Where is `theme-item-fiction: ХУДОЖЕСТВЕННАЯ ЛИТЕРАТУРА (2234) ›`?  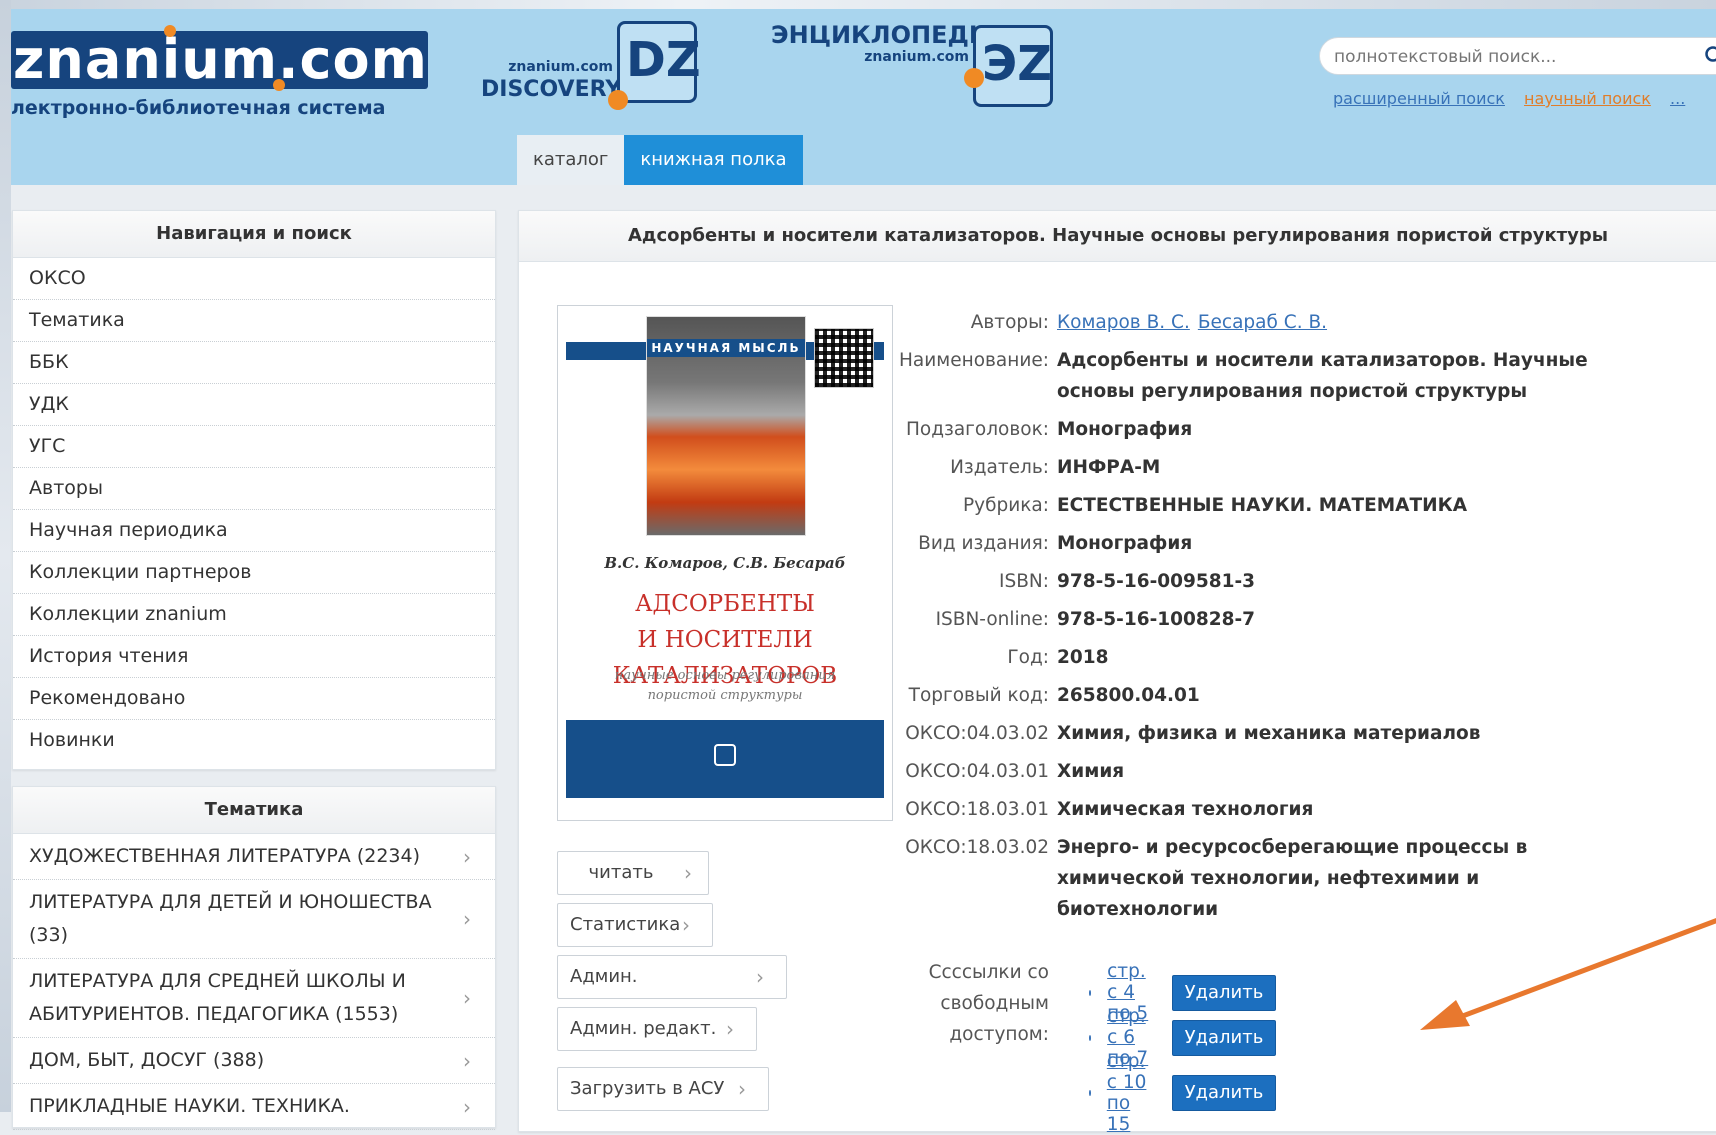 theme-item-fiction: ХУДОЖЕСТВЕННАЯ ЛИТЕРАТУРА (2234) › is located at coordinates (254, 857).